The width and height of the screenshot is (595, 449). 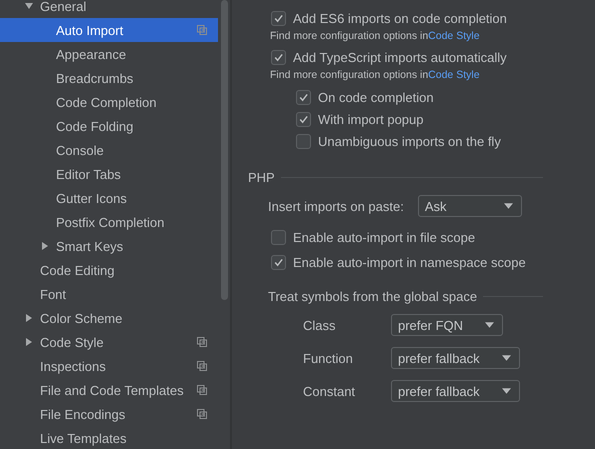 What do you see at coordinates (109, 437) in the screenshot?
I see `sidebar-item: Live Templates` at bounding box center [109, 437].